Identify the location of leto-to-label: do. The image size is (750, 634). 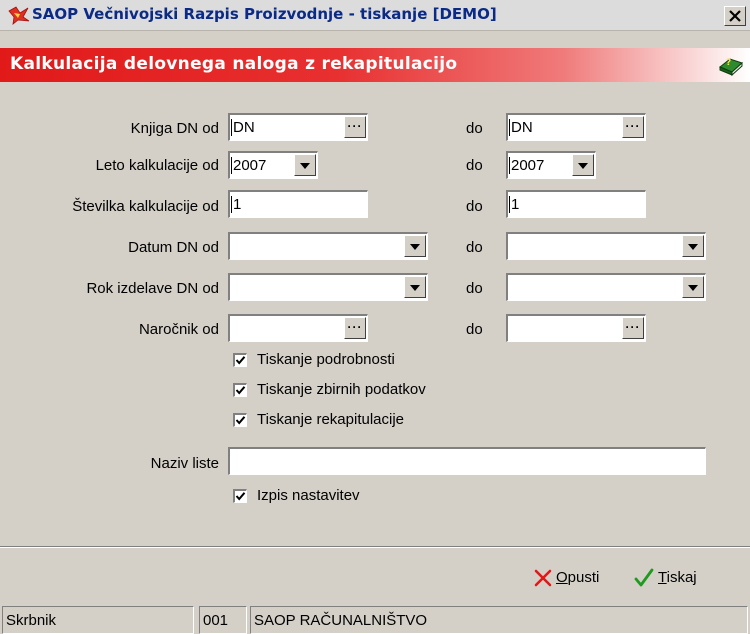
(474, 165).